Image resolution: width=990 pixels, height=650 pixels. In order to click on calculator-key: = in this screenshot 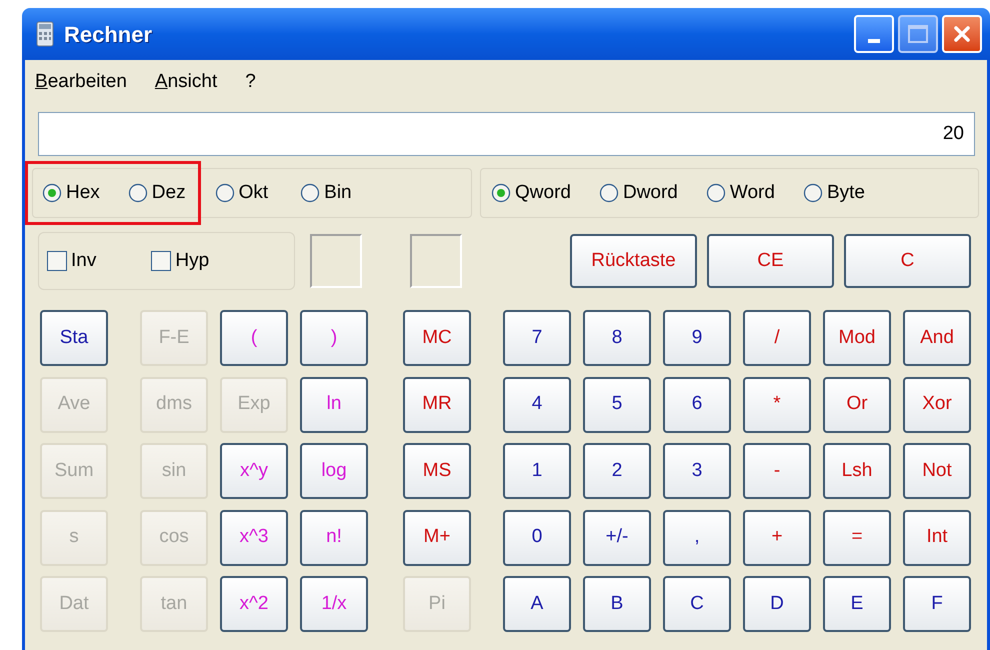, I will do `click(857, 538)`.